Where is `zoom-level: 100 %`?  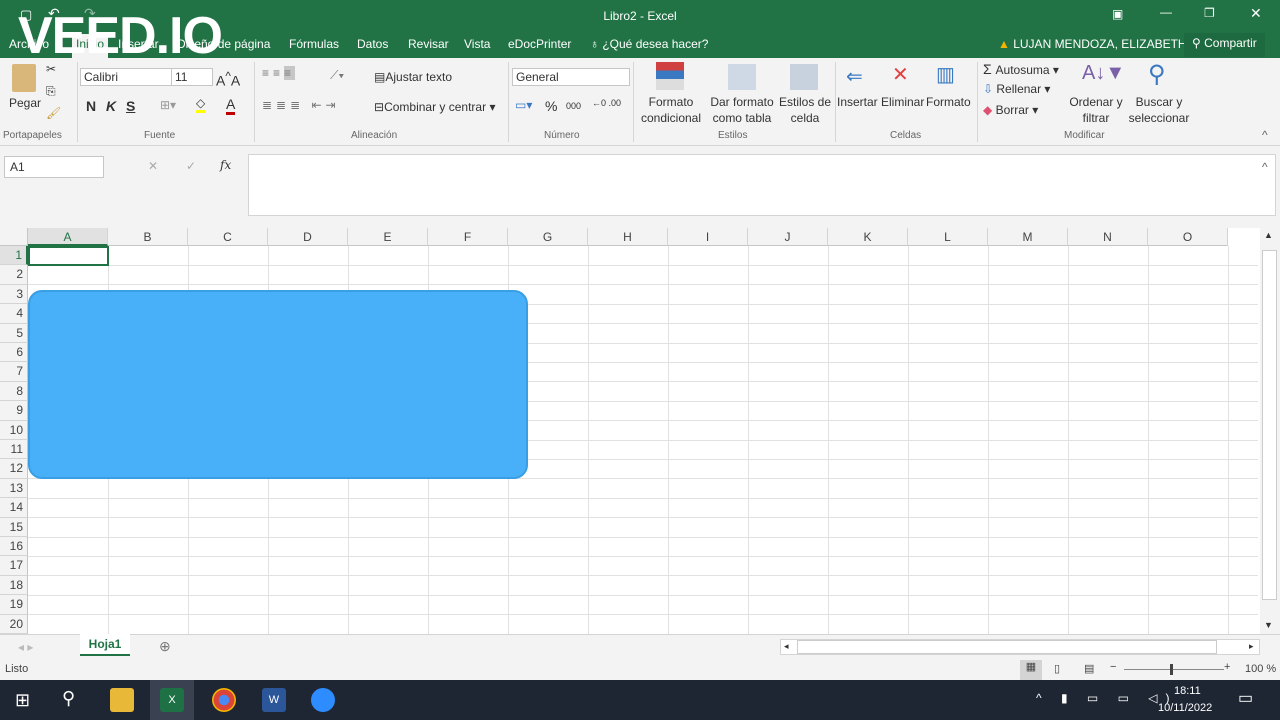 zoom-level: 100 % is located at coordinates (1260, 669).